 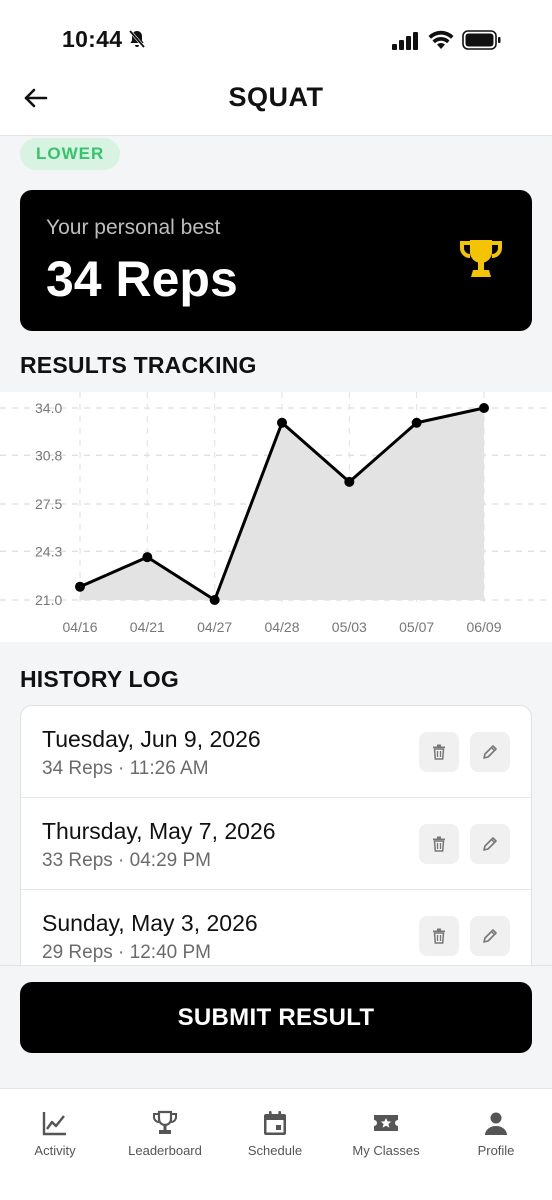 I want to click on page-title: SQUAT, so click(x=276, y=97).